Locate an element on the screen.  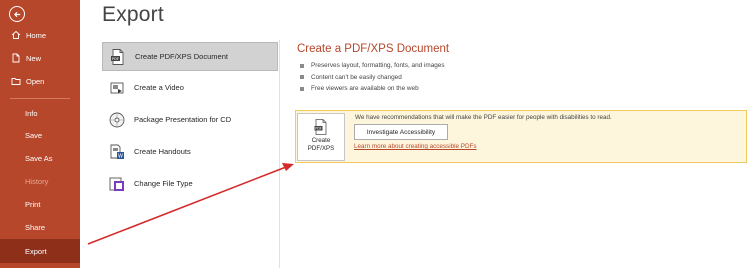
sidebar-item-label: Home is located at coordinates (36, 35).